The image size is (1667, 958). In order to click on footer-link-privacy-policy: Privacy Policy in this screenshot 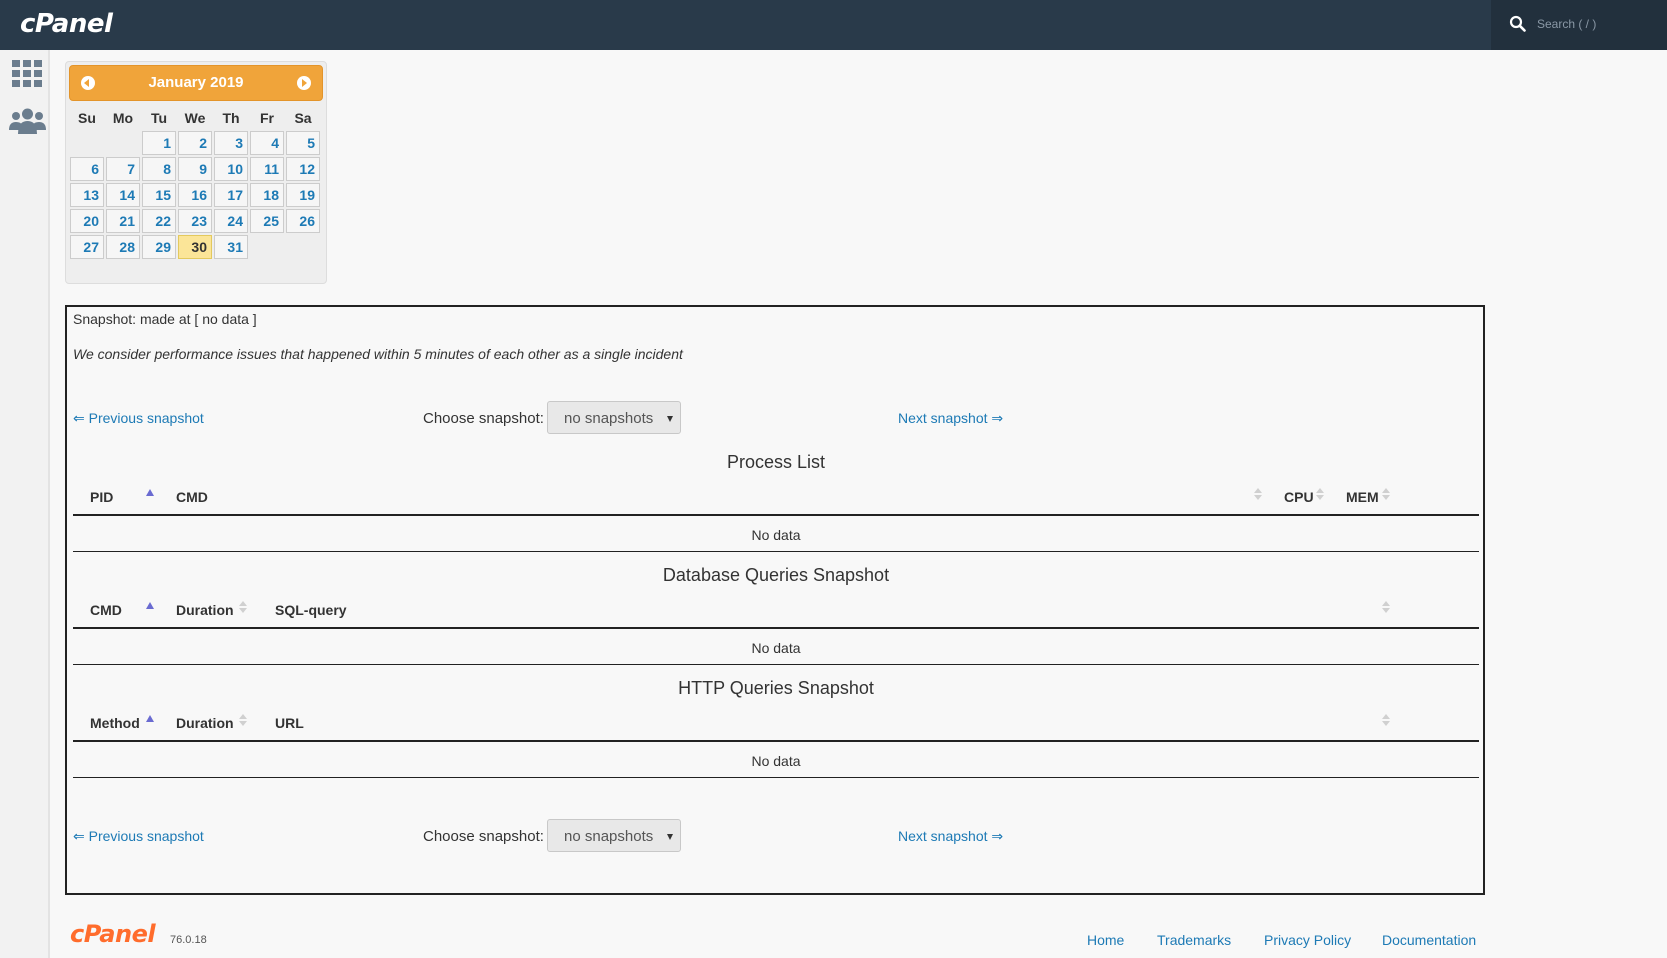, I will do `click(1307, 940)`.